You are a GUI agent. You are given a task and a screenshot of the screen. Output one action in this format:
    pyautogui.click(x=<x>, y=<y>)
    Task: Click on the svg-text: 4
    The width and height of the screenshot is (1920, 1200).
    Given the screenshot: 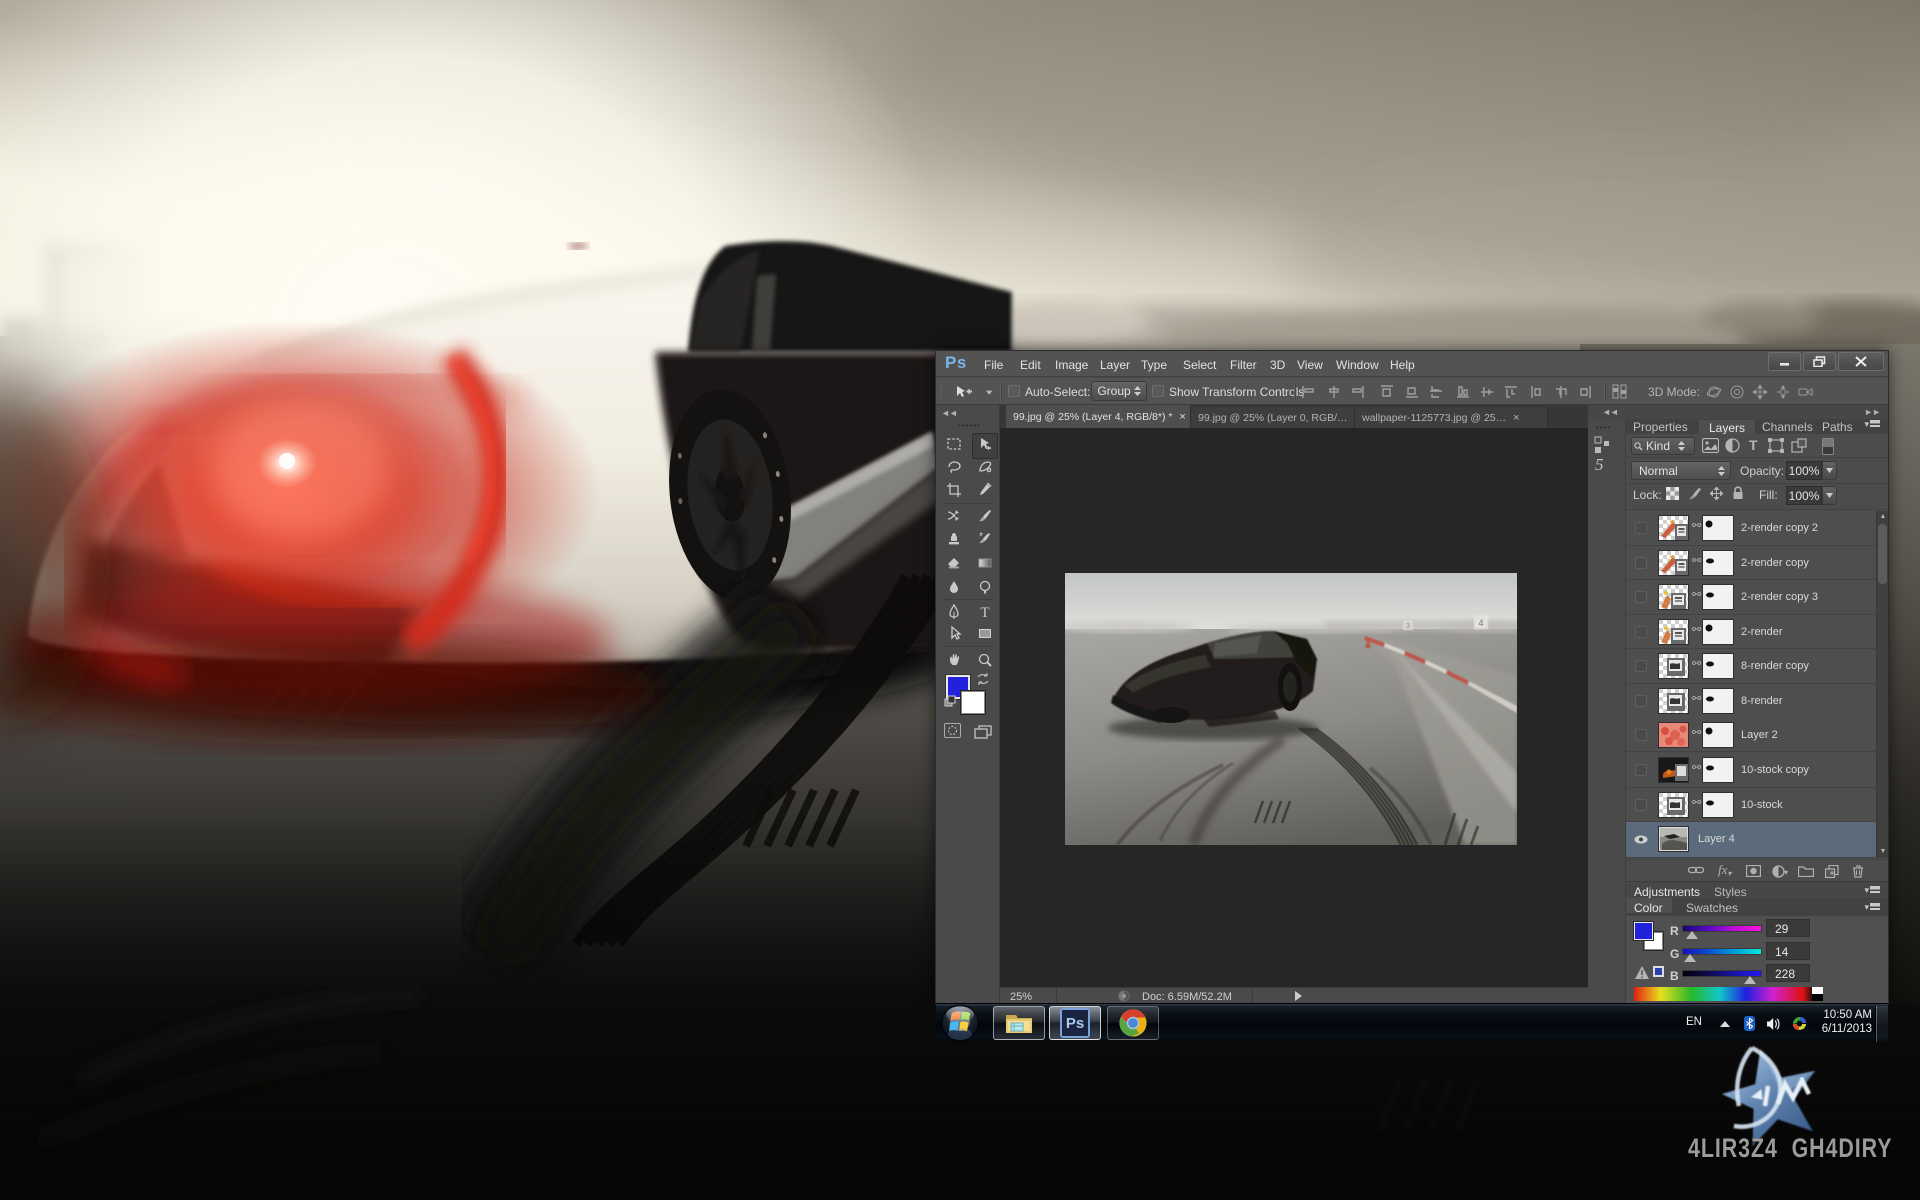 What is the action you would take?
    pyautogui.click(x=1480, y=623)
    